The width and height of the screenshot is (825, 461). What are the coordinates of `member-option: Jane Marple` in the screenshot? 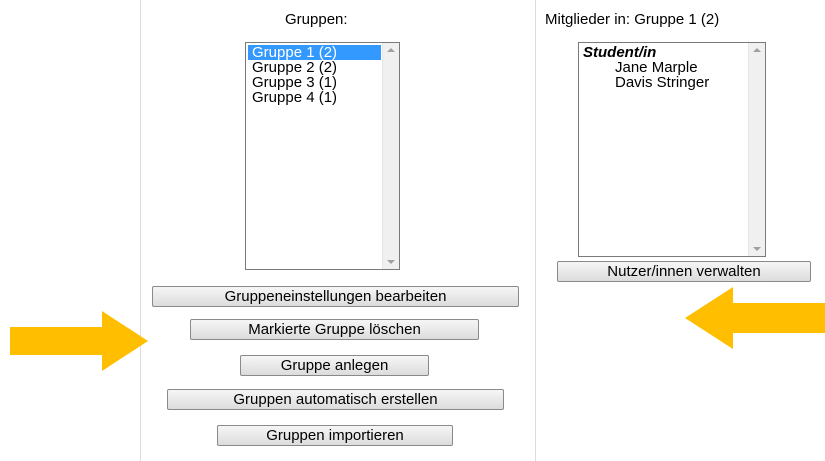 It's located at (664, 67).